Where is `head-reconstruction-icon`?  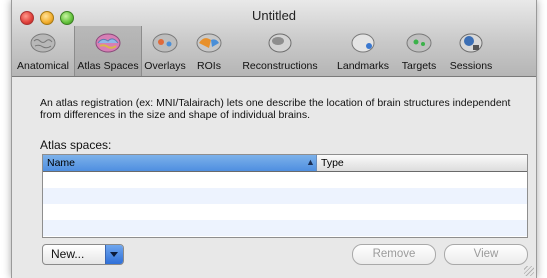 head-reconstruction-icon is located at coordinates (280, 43).